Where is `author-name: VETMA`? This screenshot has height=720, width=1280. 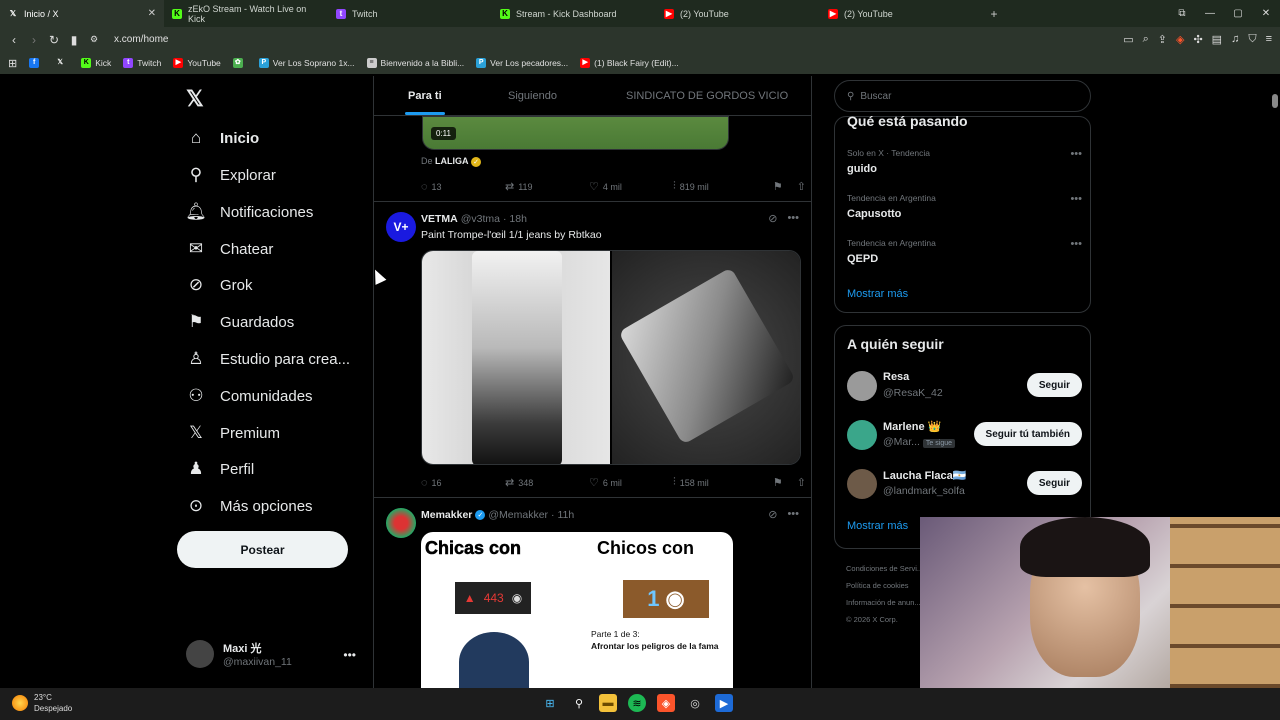 author-name: VETMA is located at coordinates (439, 219).